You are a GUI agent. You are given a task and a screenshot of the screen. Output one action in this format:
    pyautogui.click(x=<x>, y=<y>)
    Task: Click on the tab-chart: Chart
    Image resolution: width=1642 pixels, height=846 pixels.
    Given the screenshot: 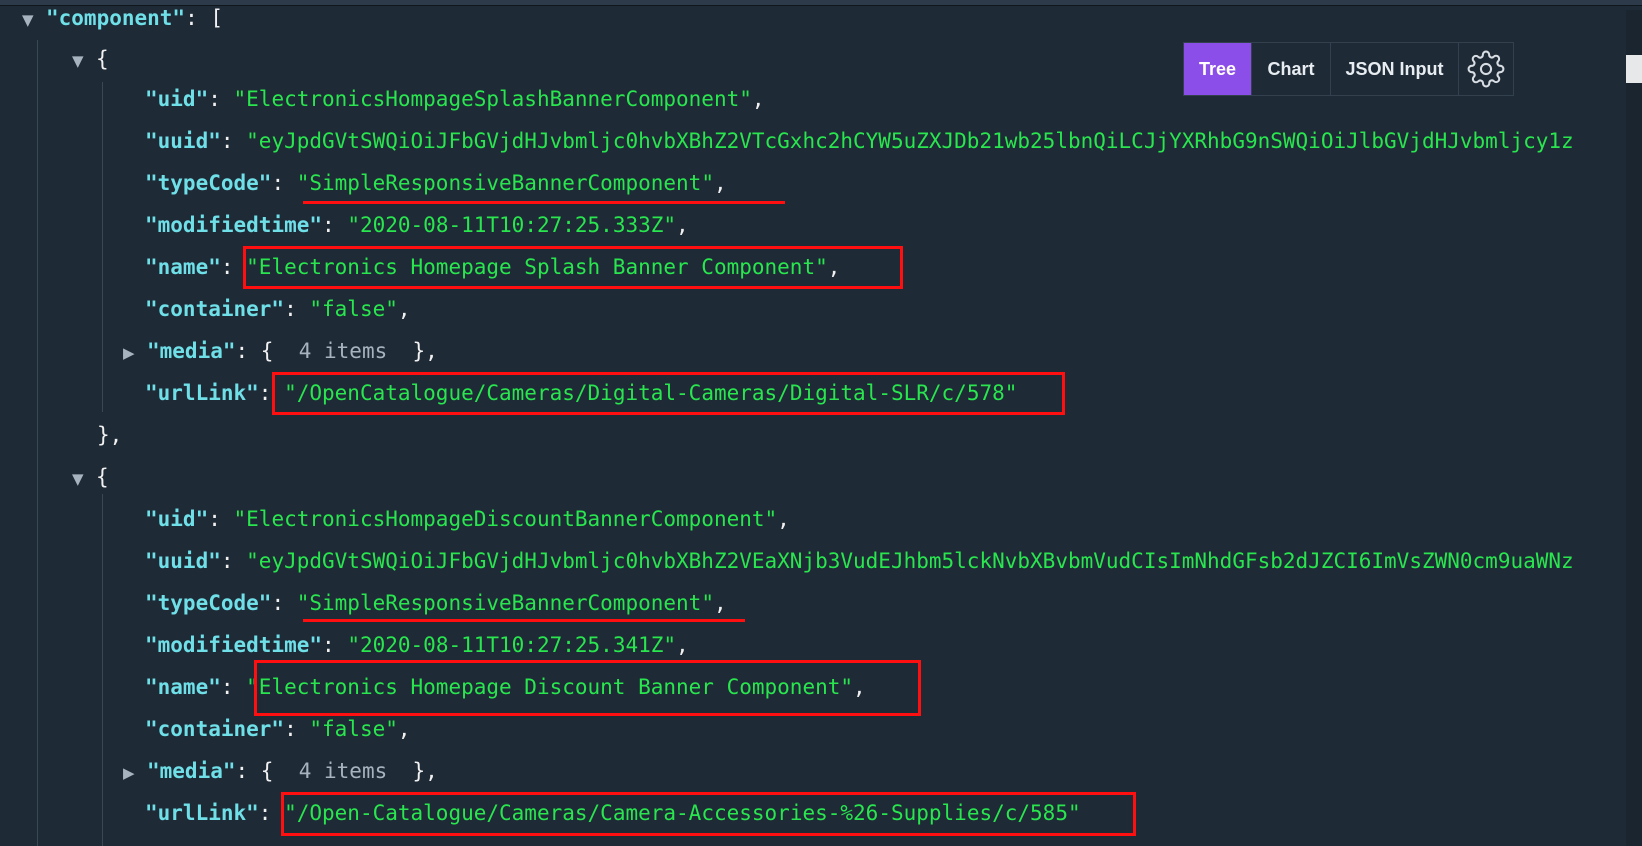 What is the action you would take?
    pyautogui.click(x=1291, y=69)
    